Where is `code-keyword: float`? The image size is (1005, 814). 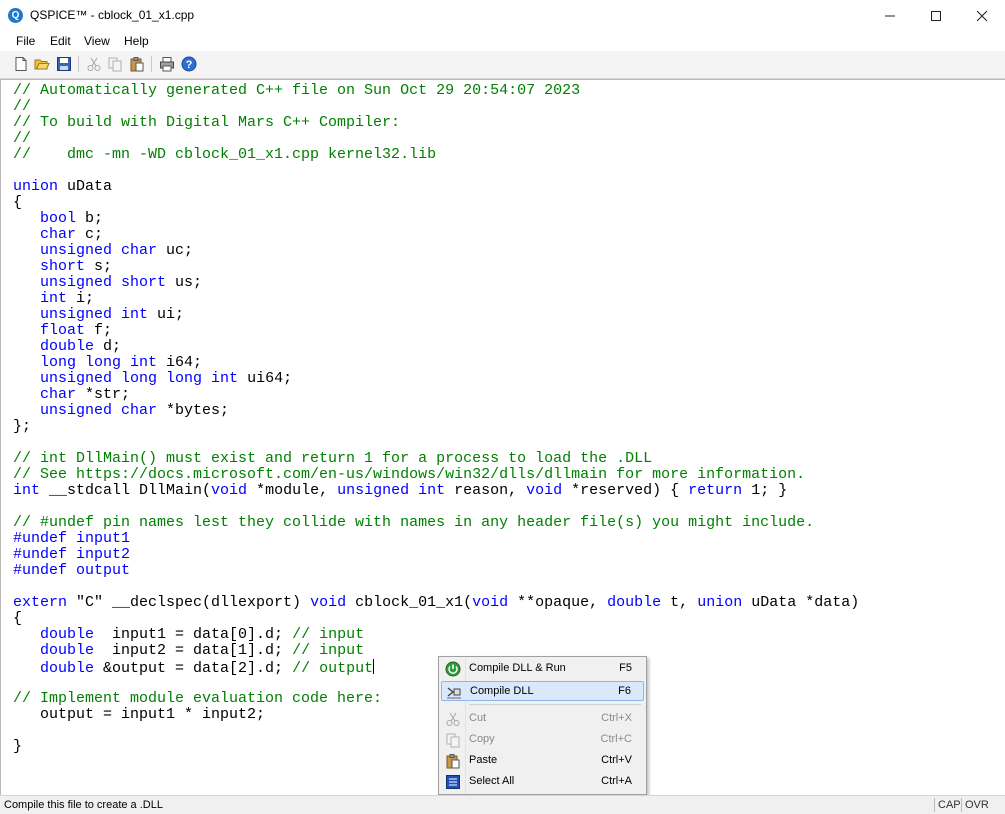
code-keyword: float is located at coordinates (63, 330).